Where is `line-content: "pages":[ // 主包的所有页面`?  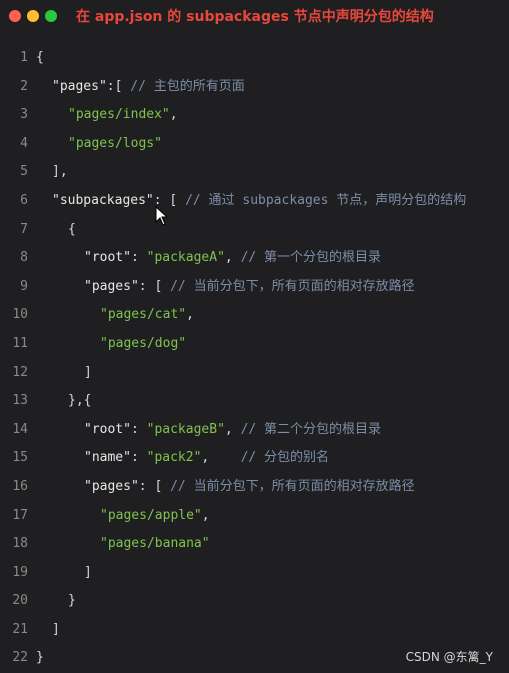
line-content: "pages":[ // 主包的所有页面 is located at coordinates (140, 87).